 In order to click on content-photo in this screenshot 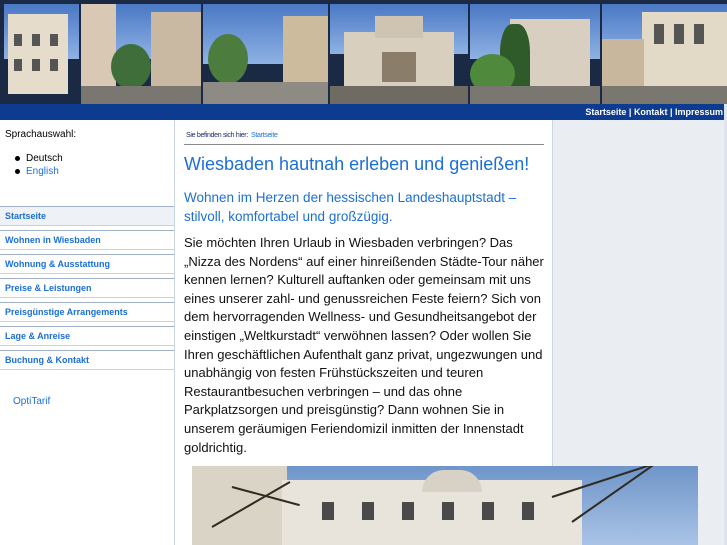, I will do `click(445, 505)`.